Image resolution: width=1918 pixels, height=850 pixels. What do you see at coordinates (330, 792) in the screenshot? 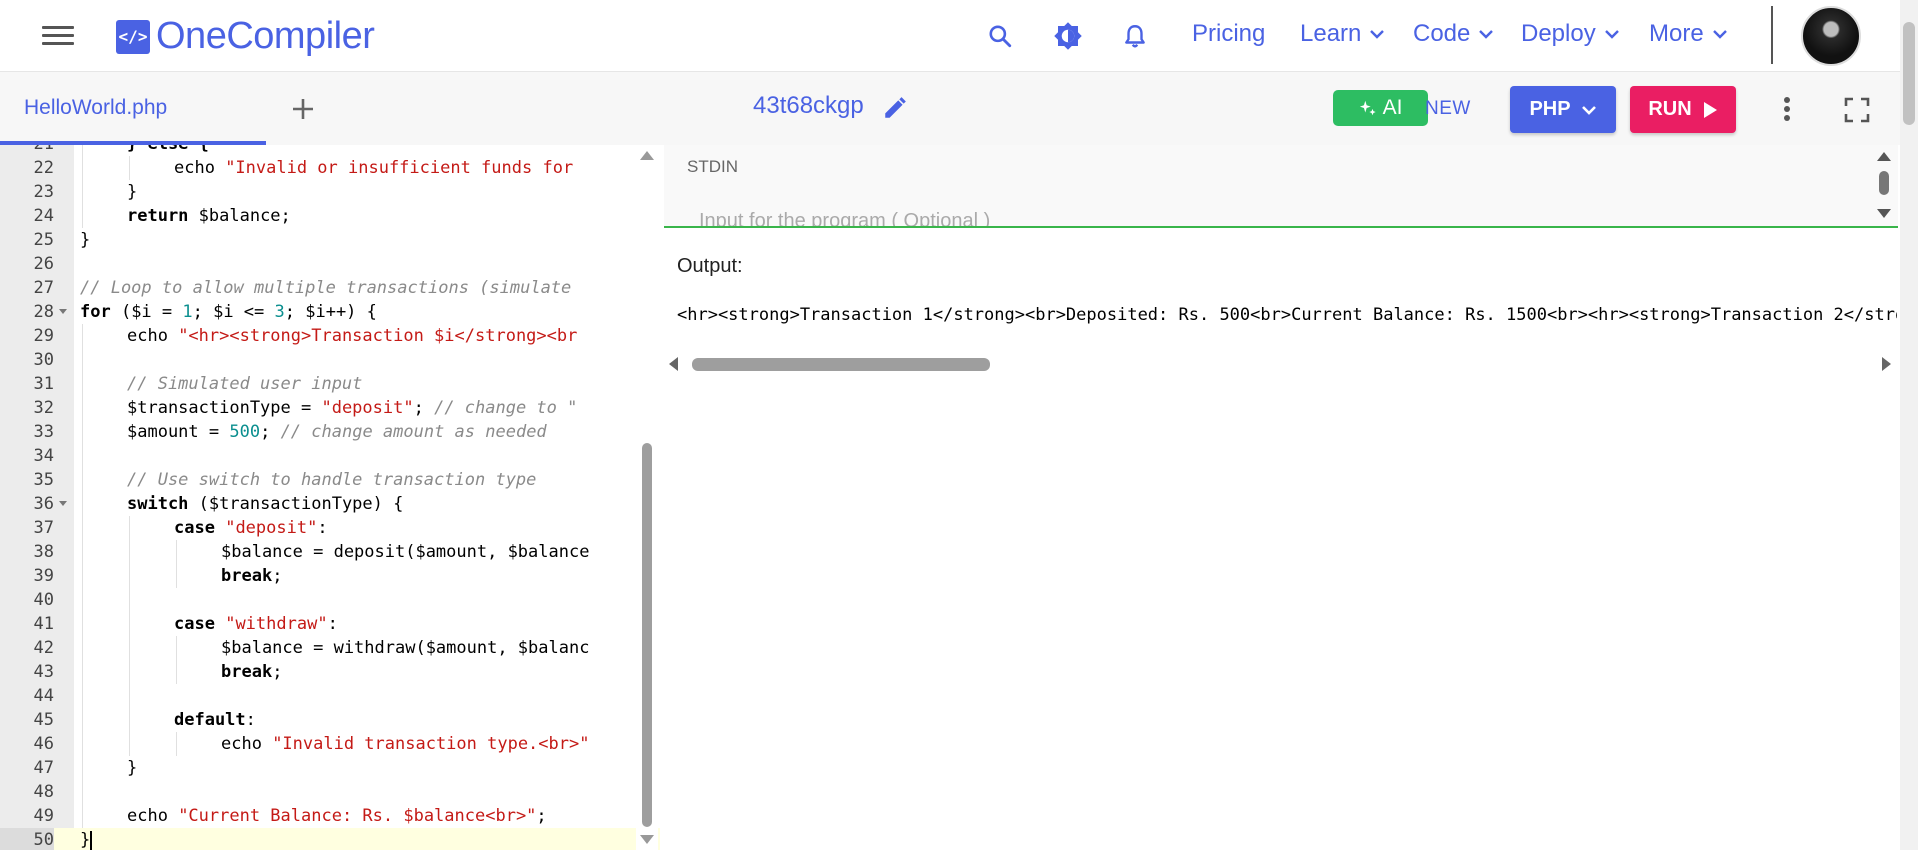
I see `code-line: 48` at bounding box center [330, 792].